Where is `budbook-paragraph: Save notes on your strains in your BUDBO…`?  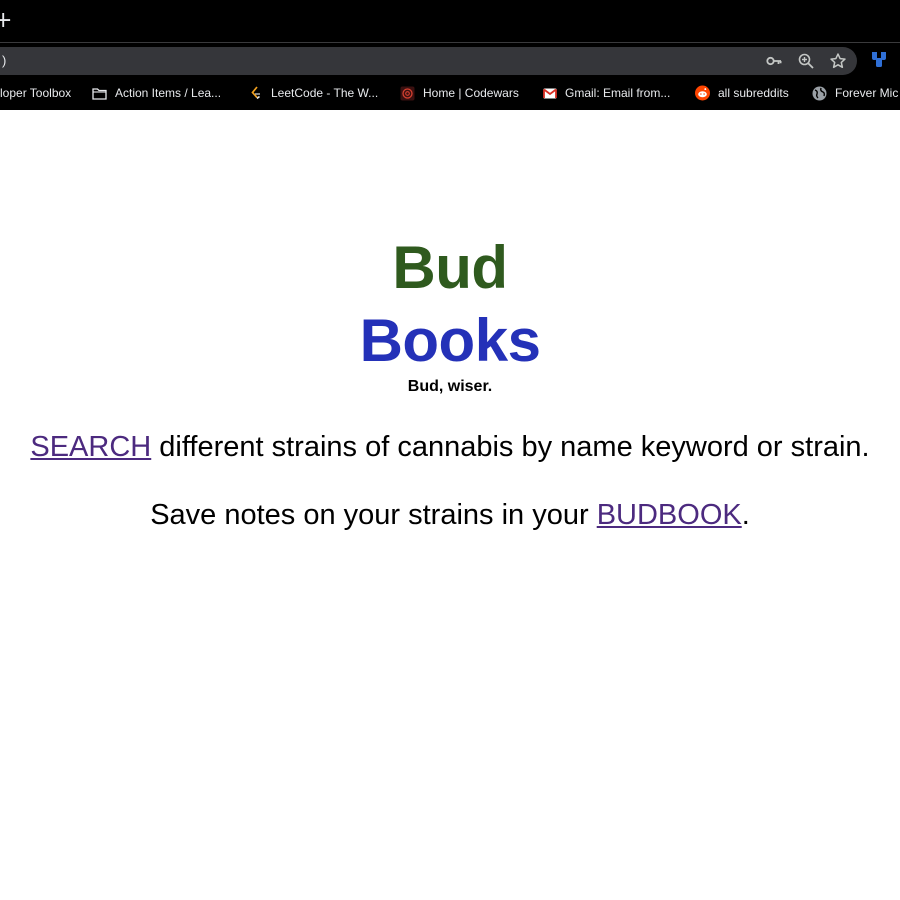
budbook-paragraph: Save notes on your strains in your BUDBO… is located at coordinates (450, 515).